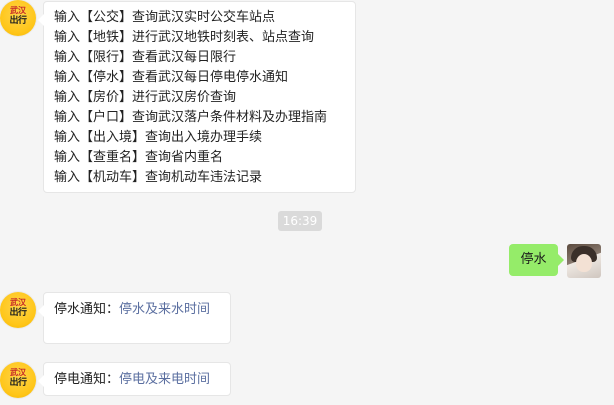 The width and height of the screenshot is (614, 405). I want to click on power-notice-bubble: 停电通知：停电及来电时间, so click(134, 379).